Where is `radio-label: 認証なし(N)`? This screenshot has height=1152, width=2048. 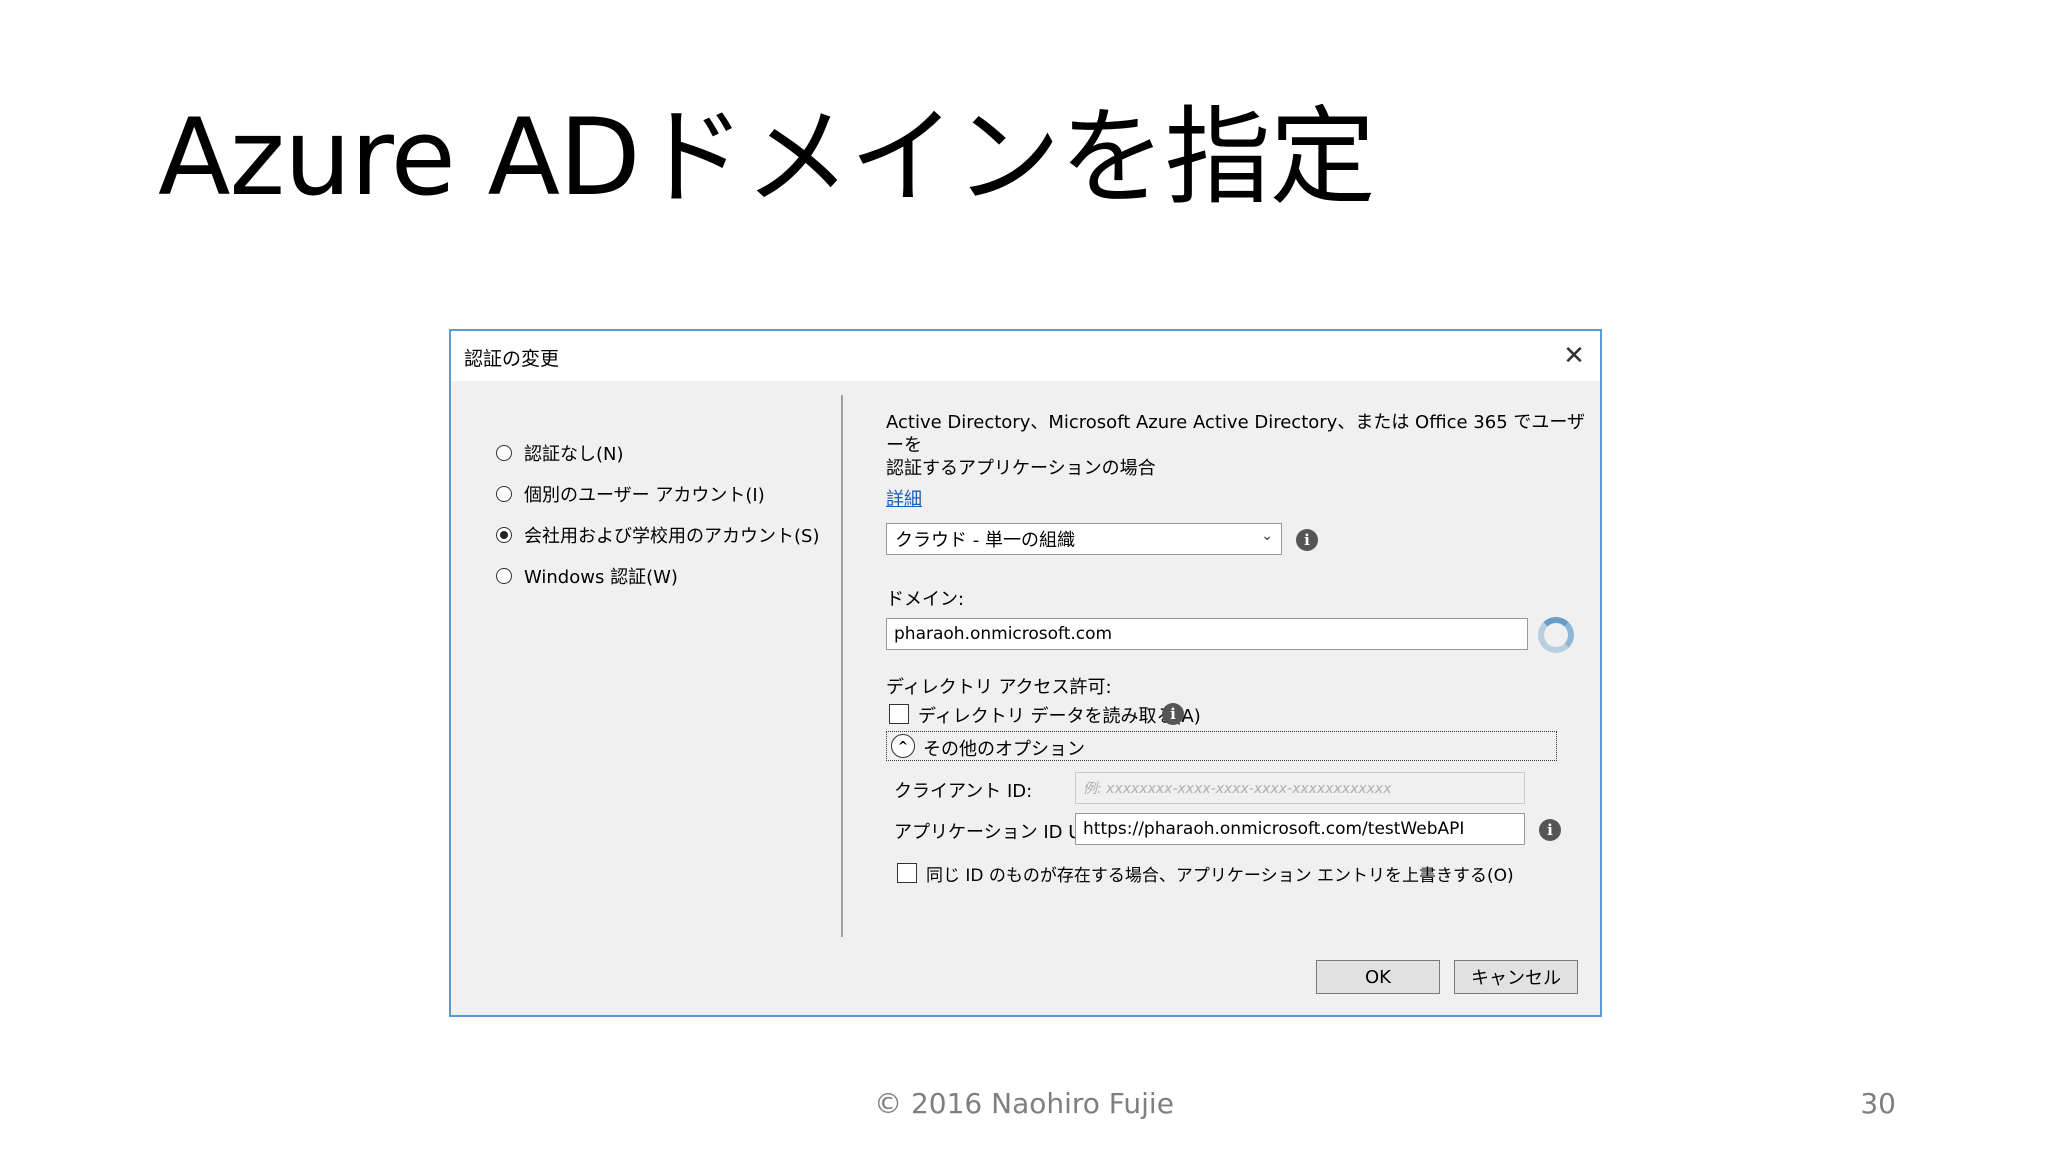 radio-label: 認証なし(N) is located at coordinates (574, 454).